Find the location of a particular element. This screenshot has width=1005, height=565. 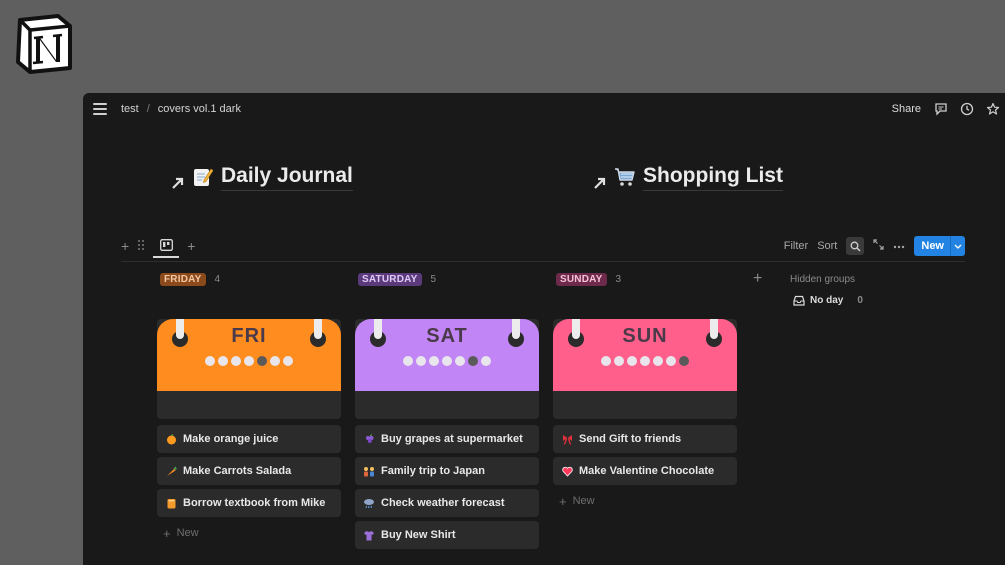

chevron-down-icon is located at coordinates (957, 246).